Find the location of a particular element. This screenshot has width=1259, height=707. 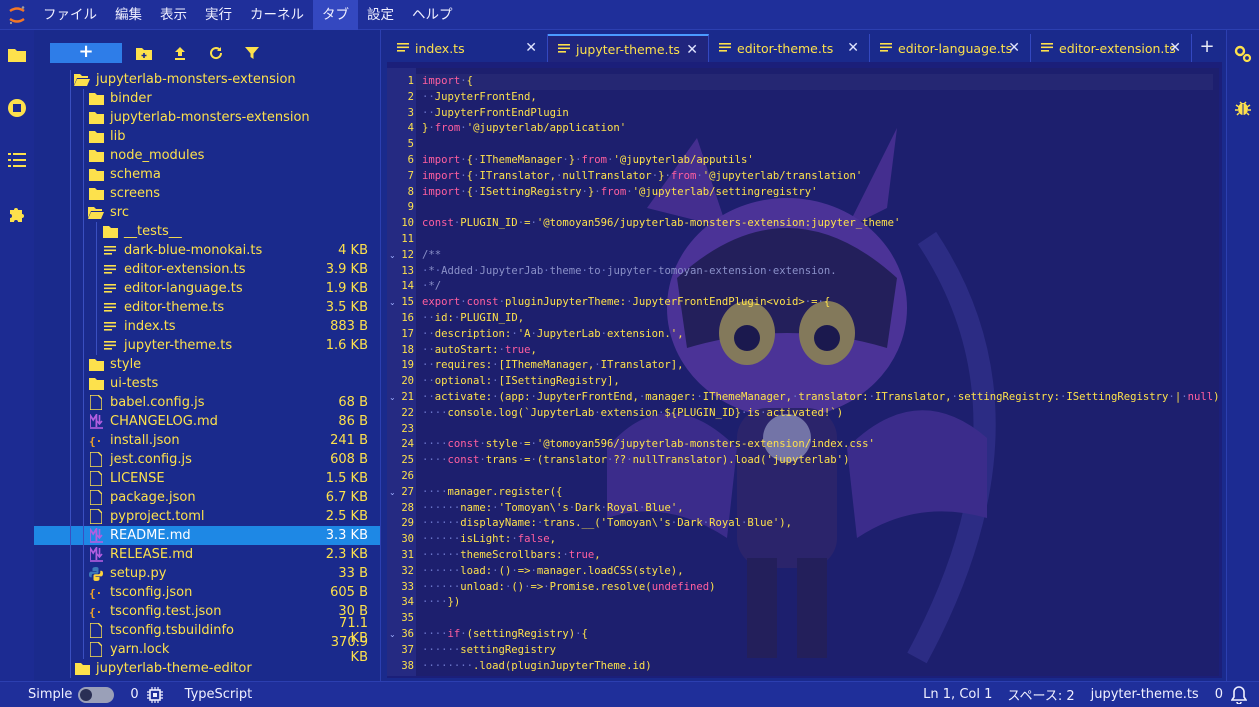

file-row: node_modules is located at coordinates (207, 155).